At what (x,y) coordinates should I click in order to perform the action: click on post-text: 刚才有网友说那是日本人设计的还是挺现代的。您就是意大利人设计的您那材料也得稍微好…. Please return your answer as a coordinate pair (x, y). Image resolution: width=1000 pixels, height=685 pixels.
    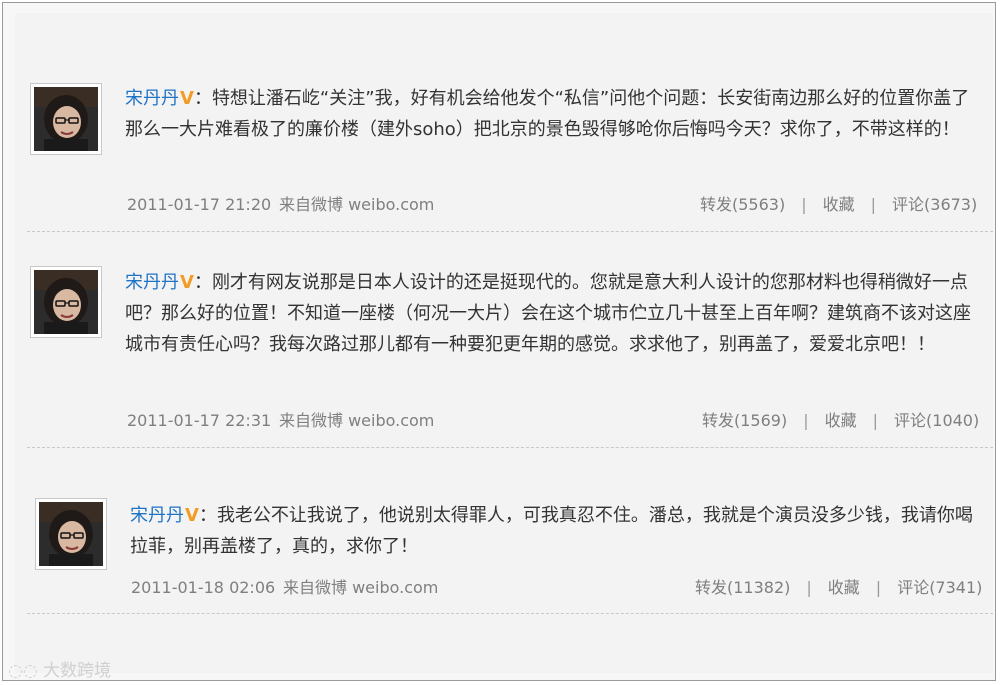
    Looking at the image, I should click on (548, 313).